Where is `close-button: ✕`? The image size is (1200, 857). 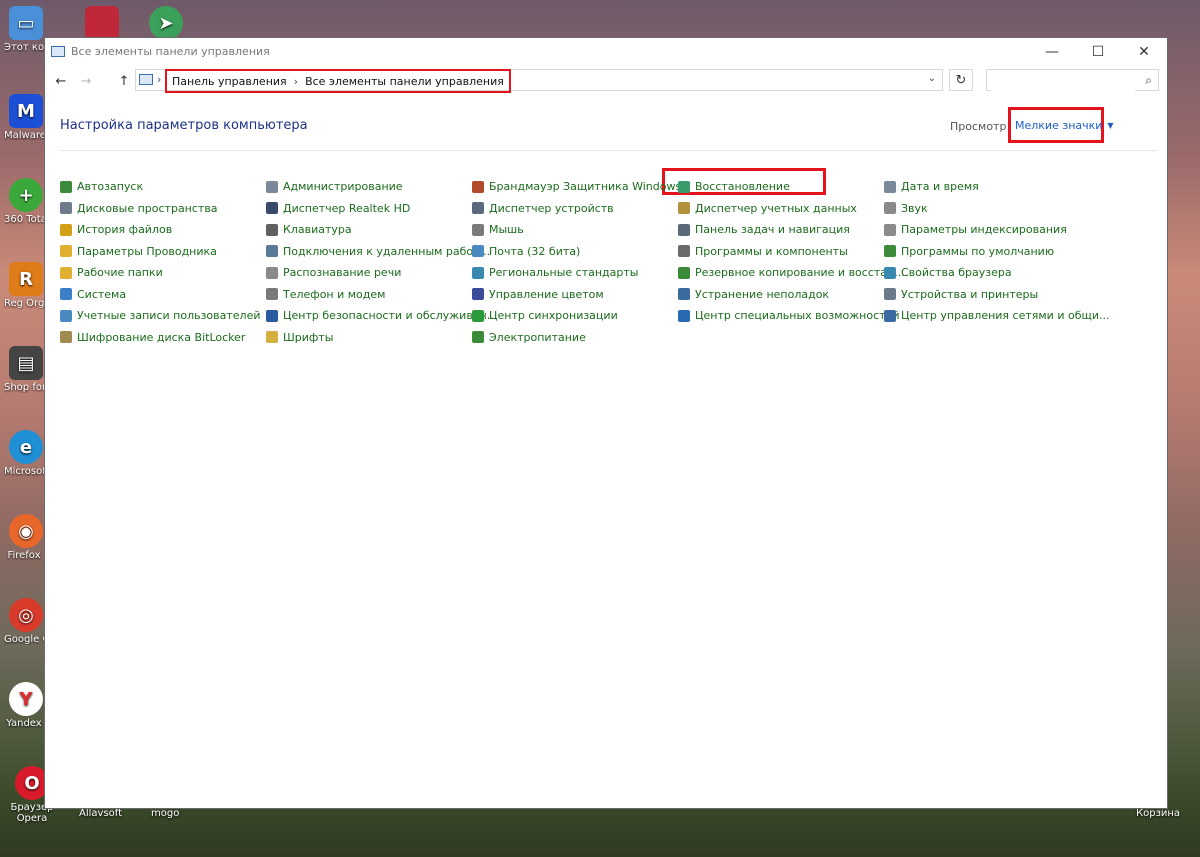
close-button: ✕ is located at coordinates (1144, 51).